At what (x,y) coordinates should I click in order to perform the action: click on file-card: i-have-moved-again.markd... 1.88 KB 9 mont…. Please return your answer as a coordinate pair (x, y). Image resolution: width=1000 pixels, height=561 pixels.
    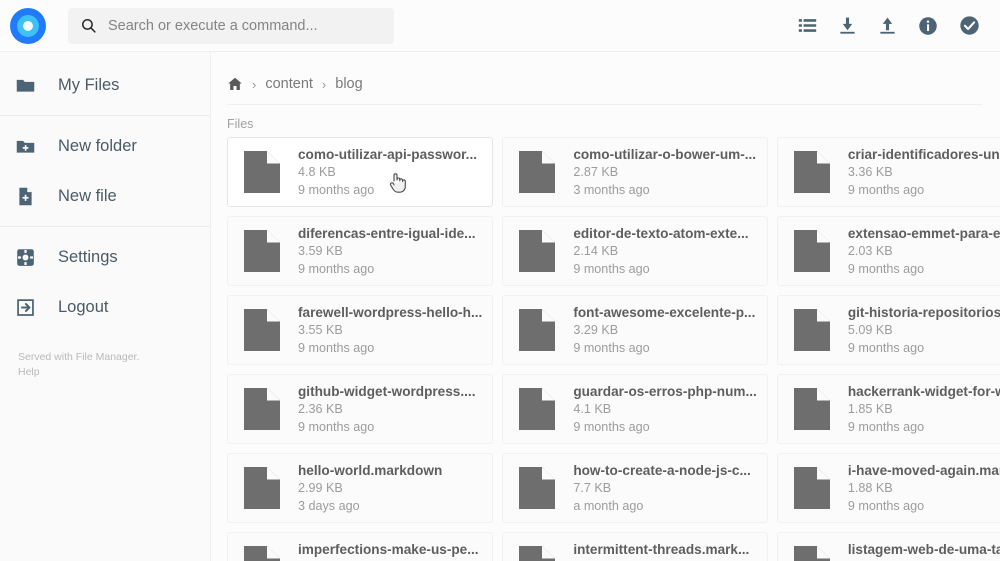
    Looking at the image, I should click on (888, 488).